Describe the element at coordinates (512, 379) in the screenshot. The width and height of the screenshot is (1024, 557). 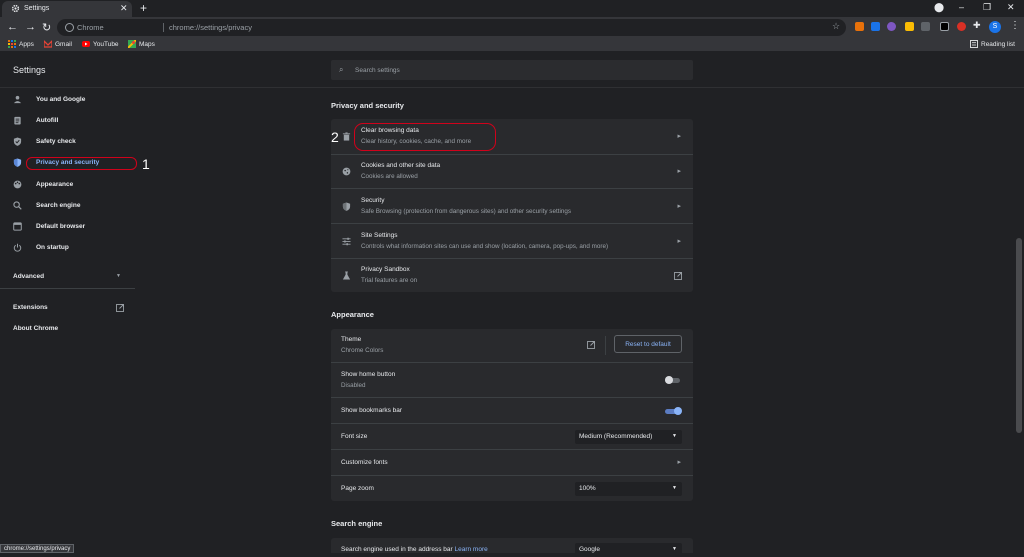
I see `show-home-button-row: Show home button Disabled` at that location.